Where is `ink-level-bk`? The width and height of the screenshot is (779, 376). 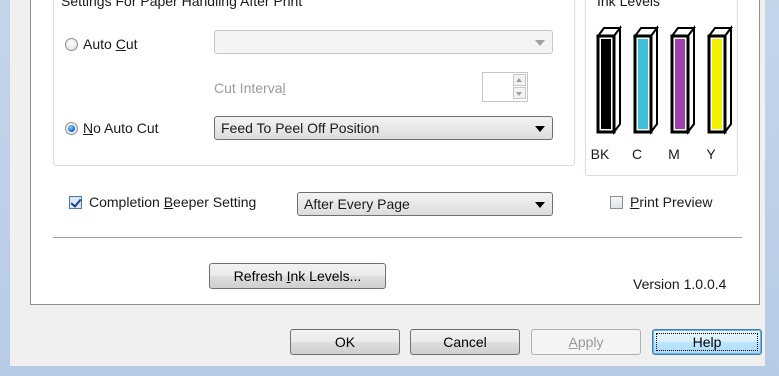 ink-level-bk is located at coordinates (606, 84).